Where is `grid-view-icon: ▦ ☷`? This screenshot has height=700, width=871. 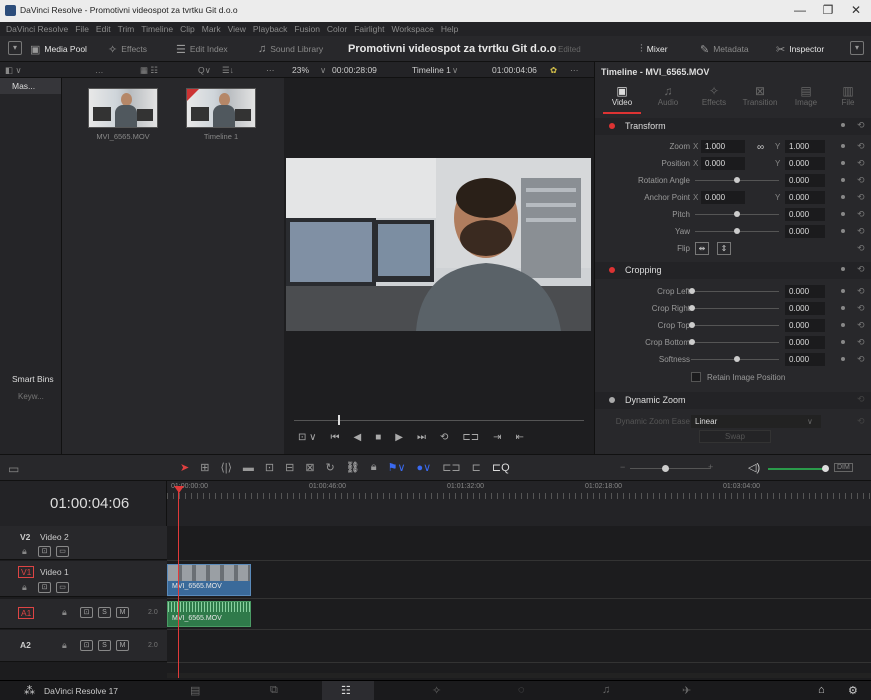
grid-view-icon: ▦ ☷ is located at coordinates (149, 70).